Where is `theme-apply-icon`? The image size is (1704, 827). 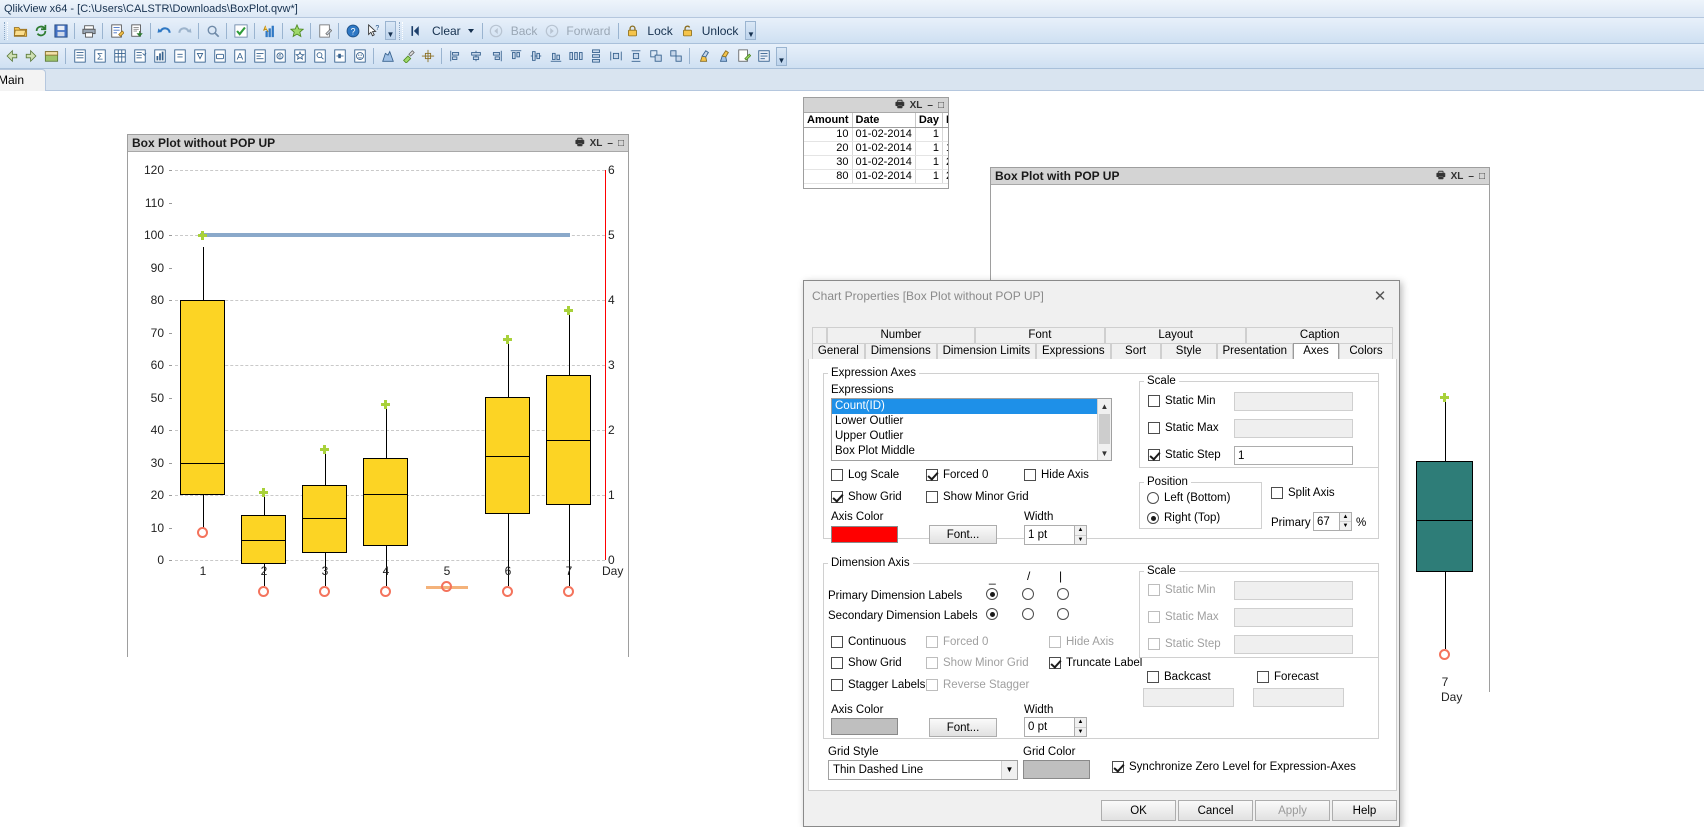 theme-apply-icon is located at coordinates (723, 56).